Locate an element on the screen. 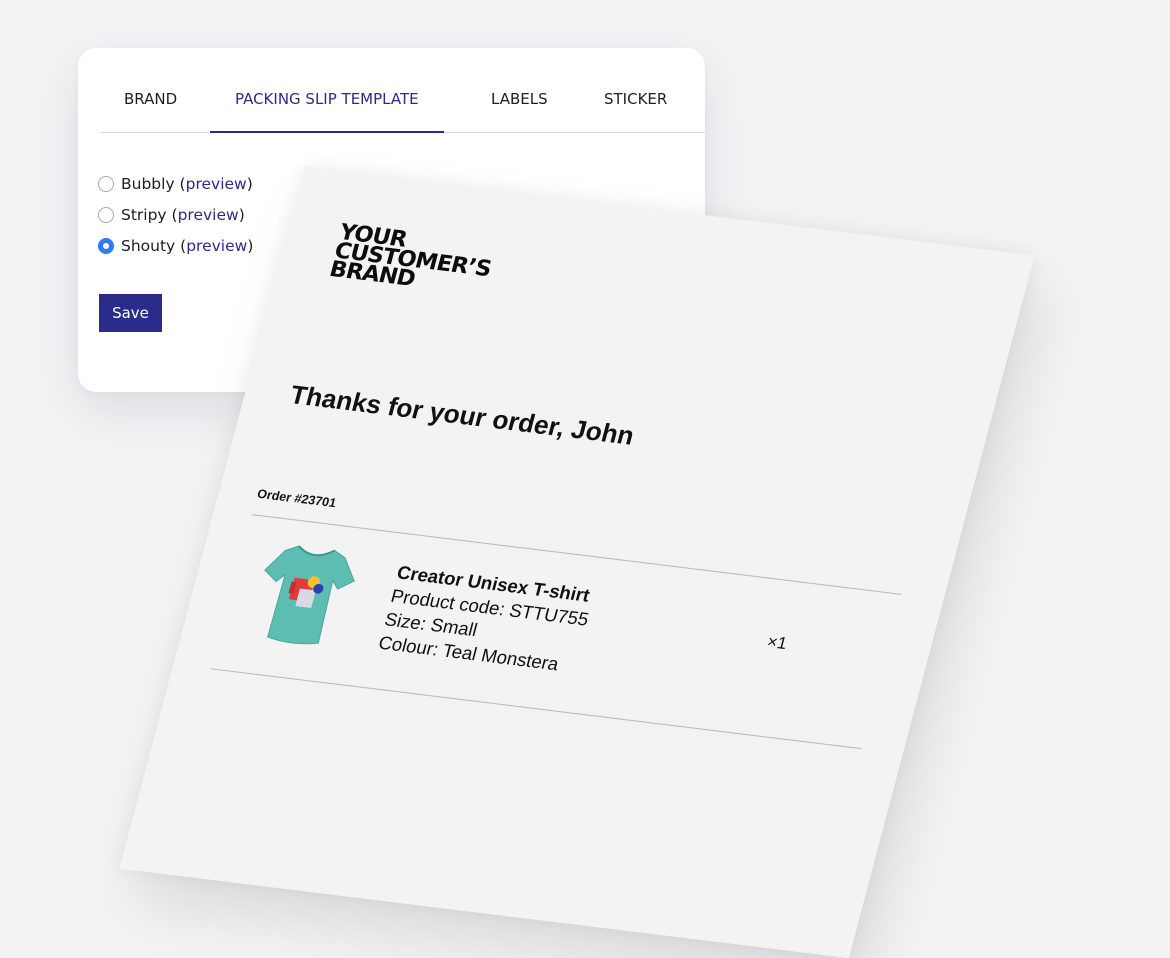 The height and width of the screenshot is (958, 1170). template-option-bubbly: Bubbly (preview) is located at coordinates (175, 183).